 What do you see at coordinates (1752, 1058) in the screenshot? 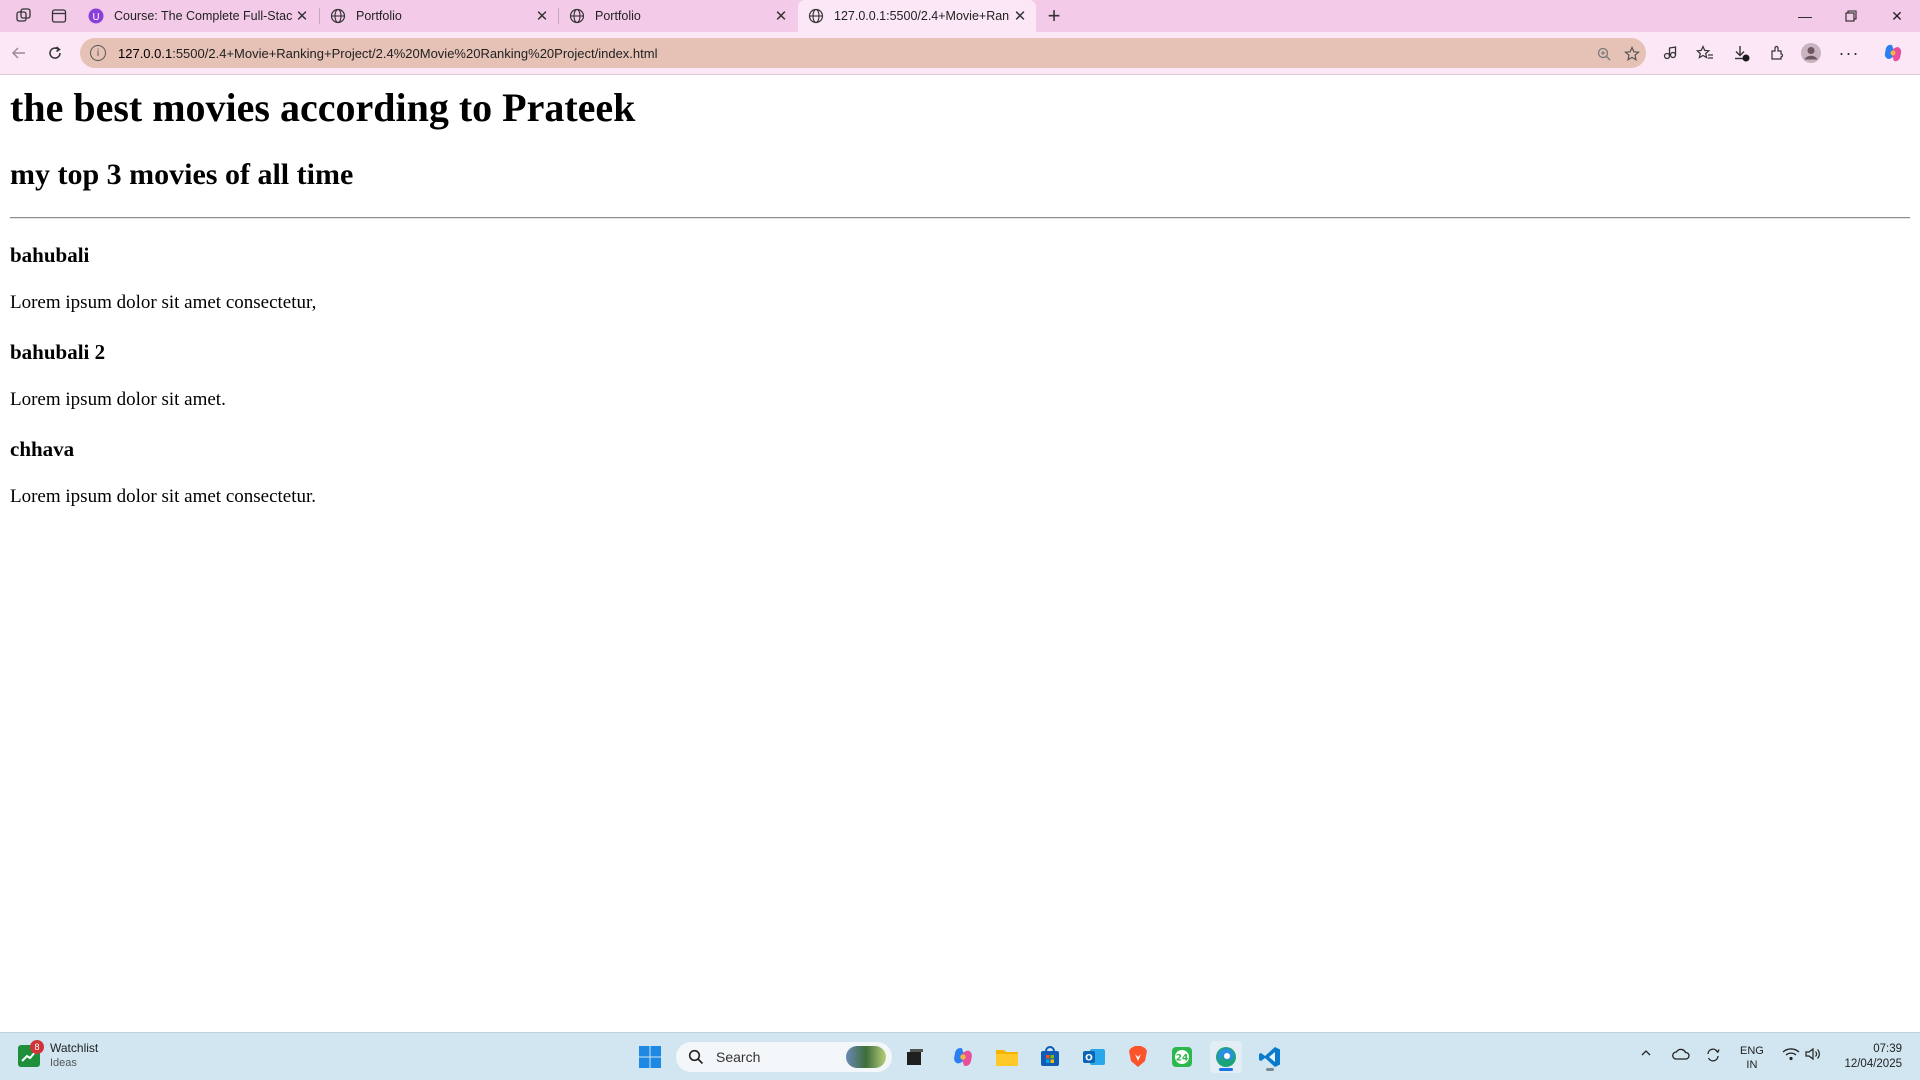
I see `input-language-indicator: ENG IN` at bounding box center [1752, 1058].